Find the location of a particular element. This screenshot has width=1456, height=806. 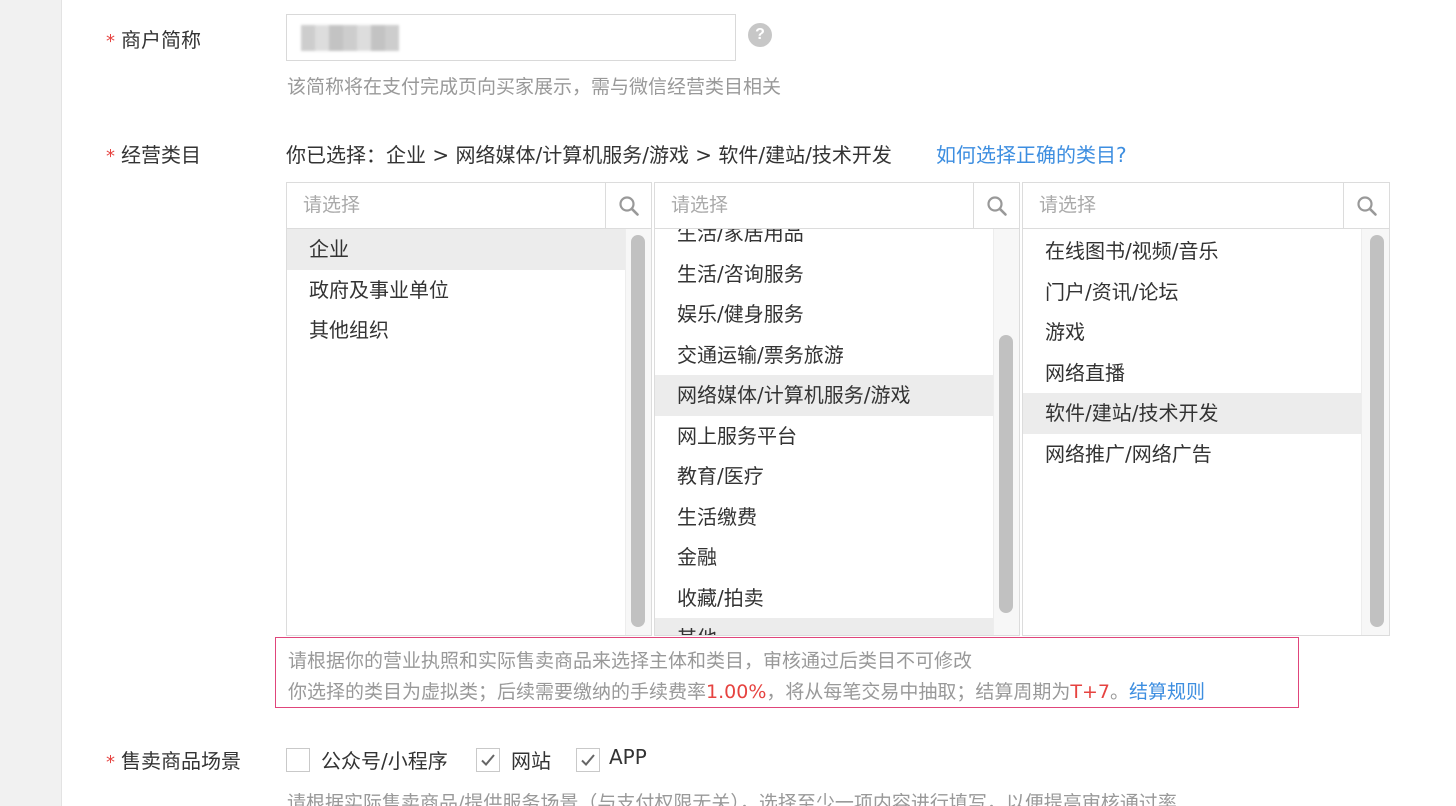

list-item: 娱乐/健身服务 is located at coordinates (824, 314).